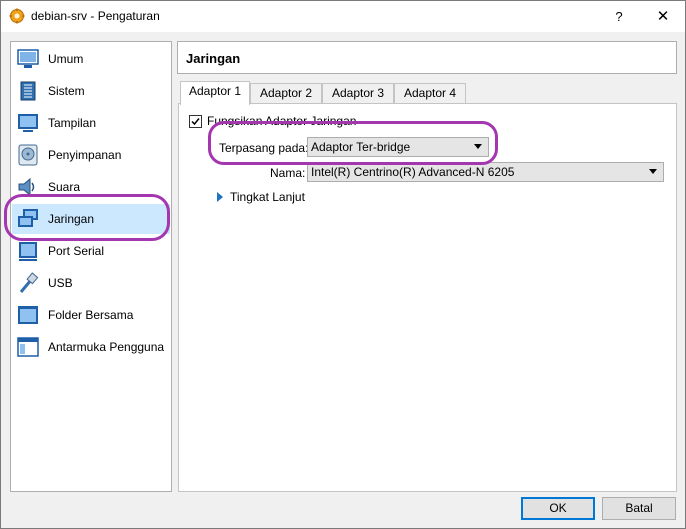 The height and width of the screenshot is (529, 686). Describe the element at coordinates (76, 251) in the screenshot. I see `sidebar-item-label: Port Serial` at that location.